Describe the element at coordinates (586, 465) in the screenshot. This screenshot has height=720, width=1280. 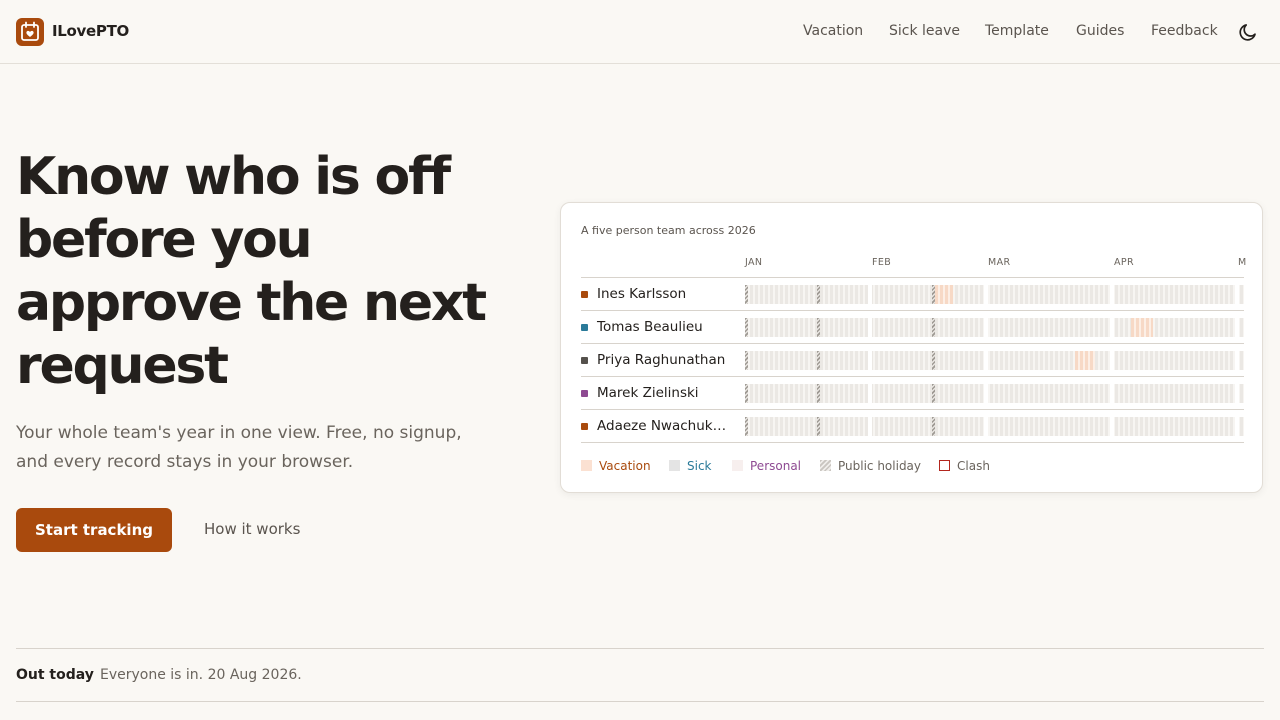
I see `vacation-swatch` at that location.